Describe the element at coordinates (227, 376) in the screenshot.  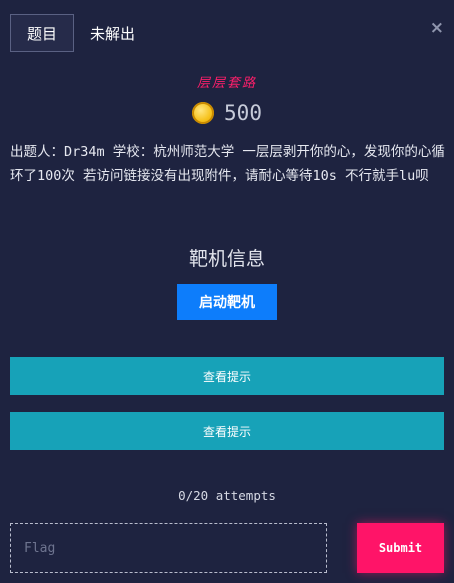
I see `view-hint-button-1: 查看提示` at that location.